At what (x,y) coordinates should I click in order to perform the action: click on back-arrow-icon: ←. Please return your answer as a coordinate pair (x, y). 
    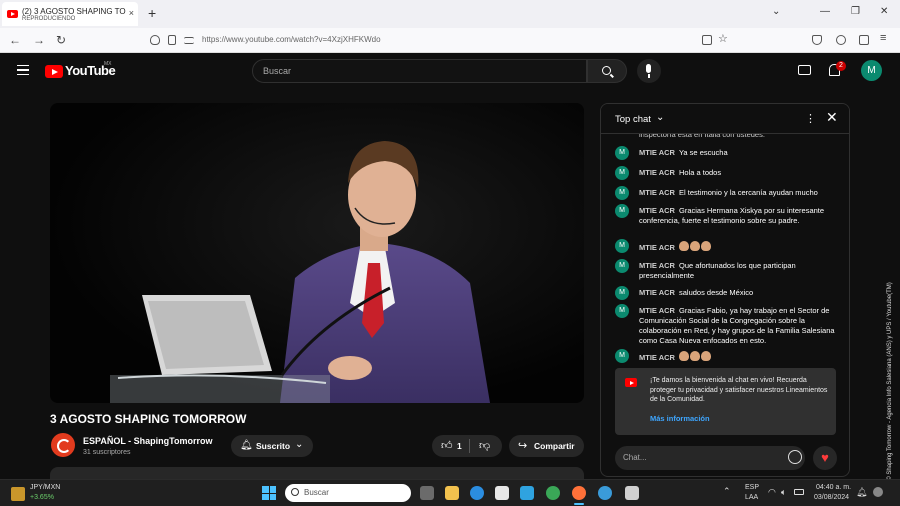
    Looking at the image, I should click on (15, 40).